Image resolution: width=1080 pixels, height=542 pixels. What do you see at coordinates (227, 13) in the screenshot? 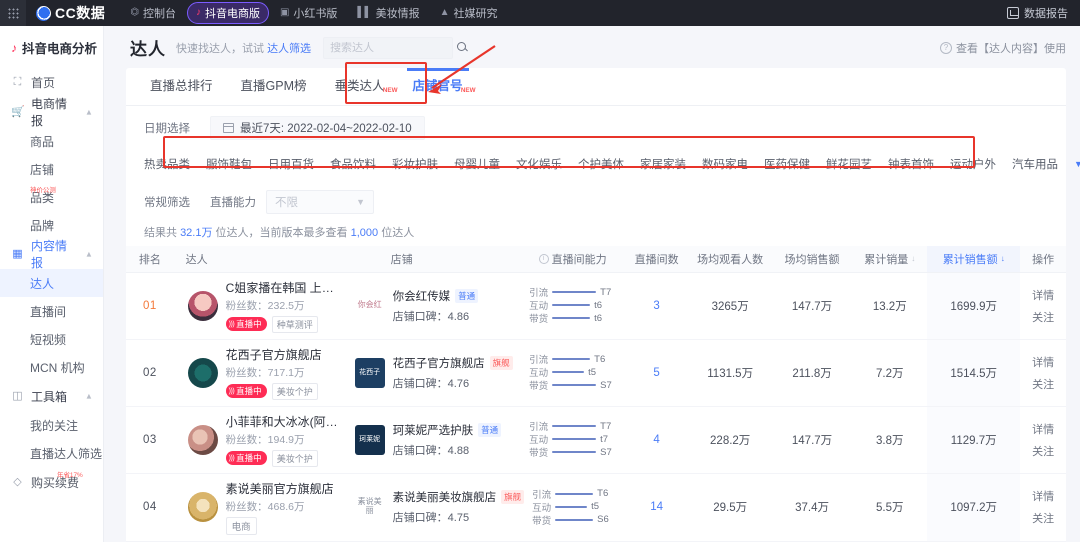
I see `topnav-item-douyin: ♪ 抖音电商版` at bounding box center [227, 13].